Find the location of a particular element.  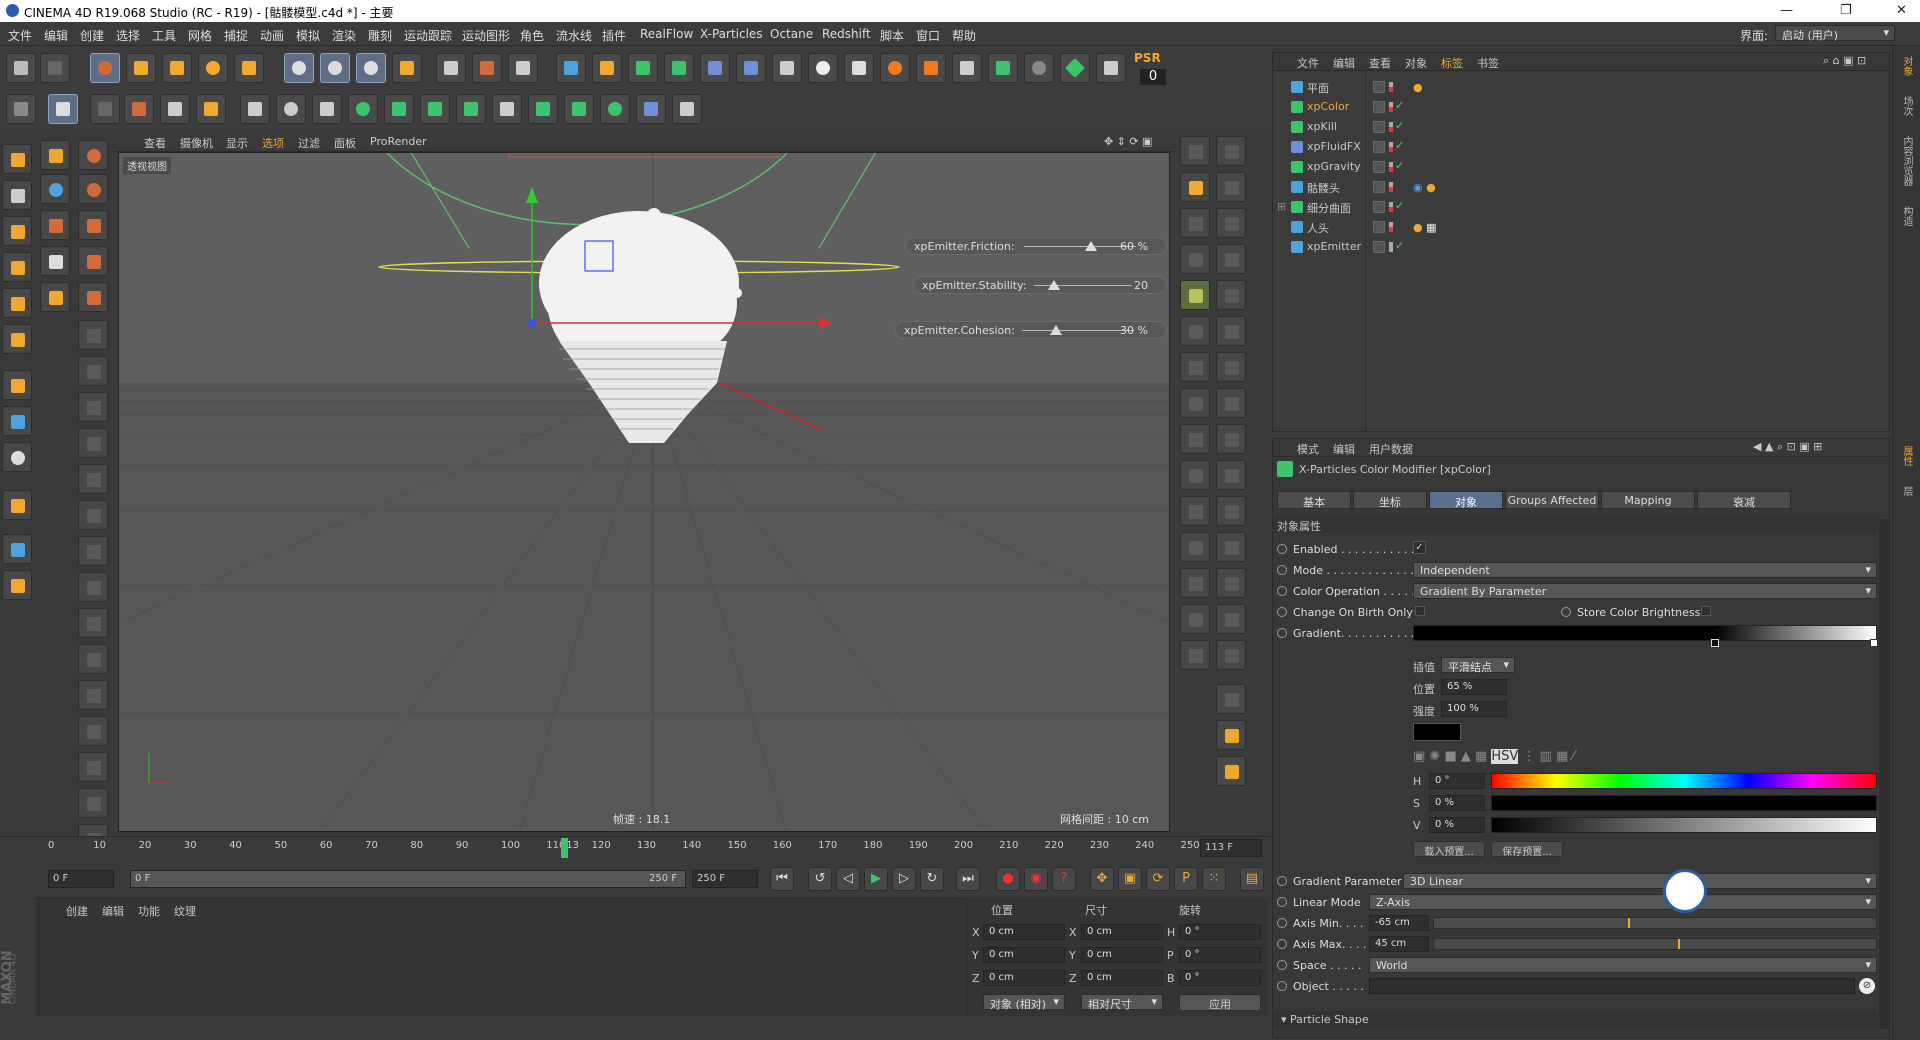

size-z-field: 0 cm is located at coordinates (1122, 978).